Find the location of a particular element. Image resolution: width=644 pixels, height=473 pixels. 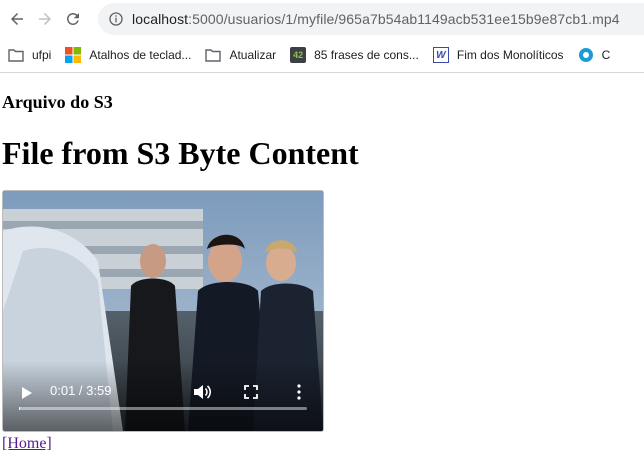

fullscreen-icon is located at coordinates (251, 392).